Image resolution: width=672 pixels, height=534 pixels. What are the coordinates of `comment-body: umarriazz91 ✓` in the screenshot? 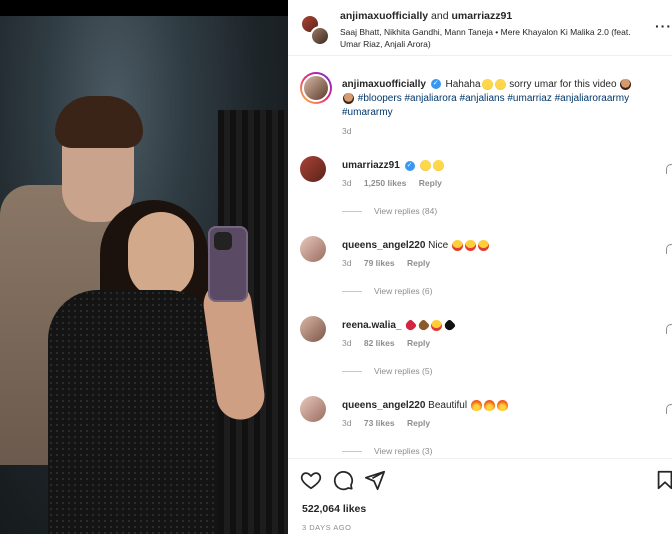 It's located at (393, 165).